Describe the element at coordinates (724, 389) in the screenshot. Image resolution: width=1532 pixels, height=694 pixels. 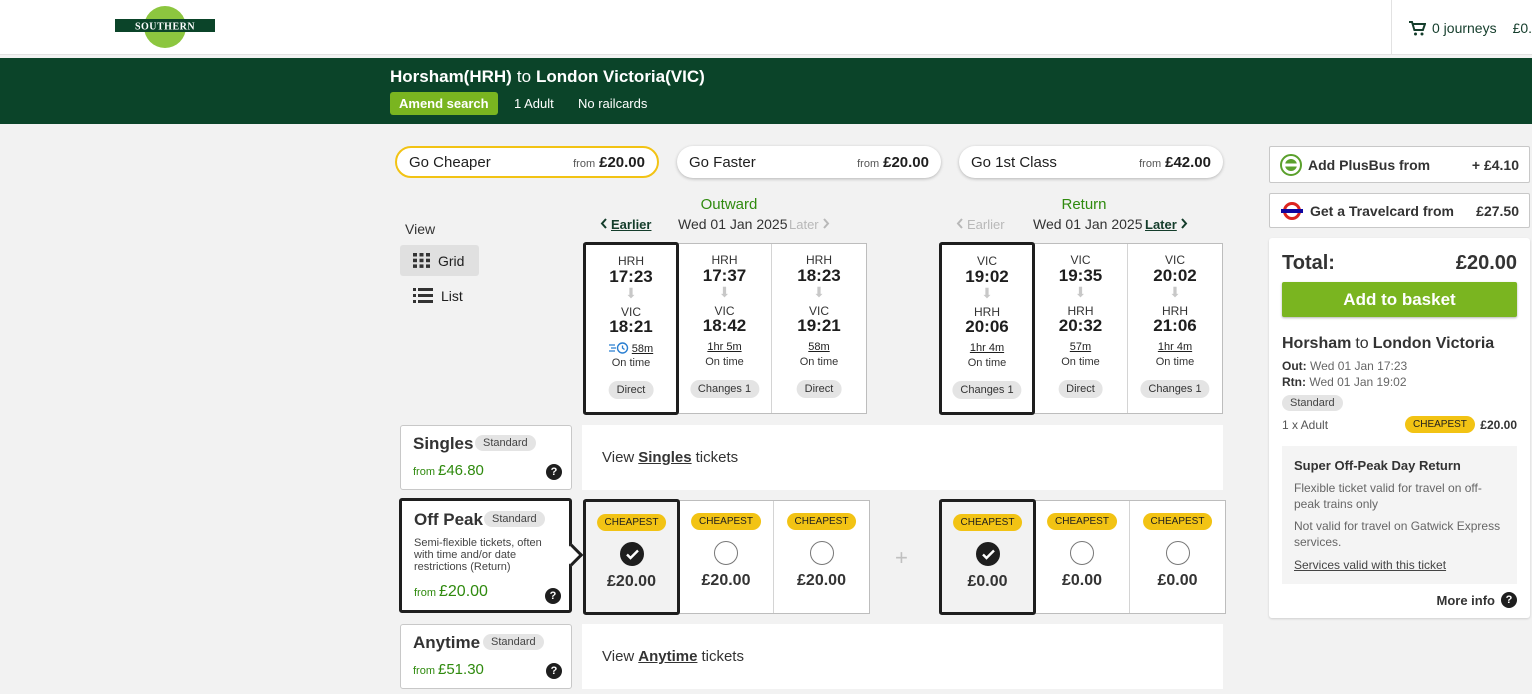
I see `changes-badge: Changes 1` at that location.